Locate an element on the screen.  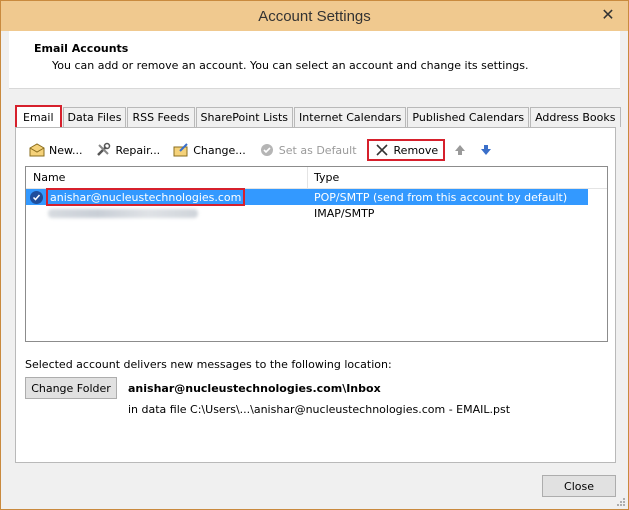
tab-address-books: Address Books is located at coordinates (575, 117).